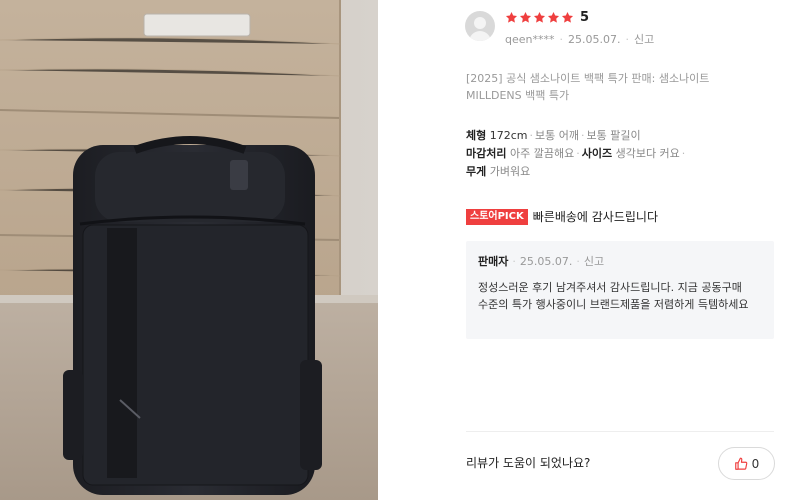 The width and height of the screenshot is (792, 500). Describe the element at coordinates (644, 39) in the screenshot. I see `report-link: 신고` at that location.